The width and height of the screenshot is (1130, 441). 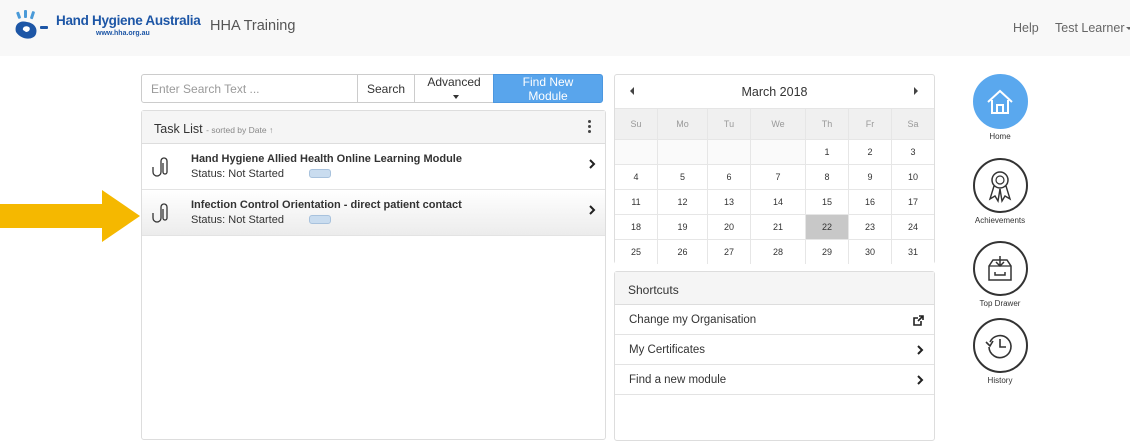 I want to click on calendar-day: 9, so click(x=870, y=176).